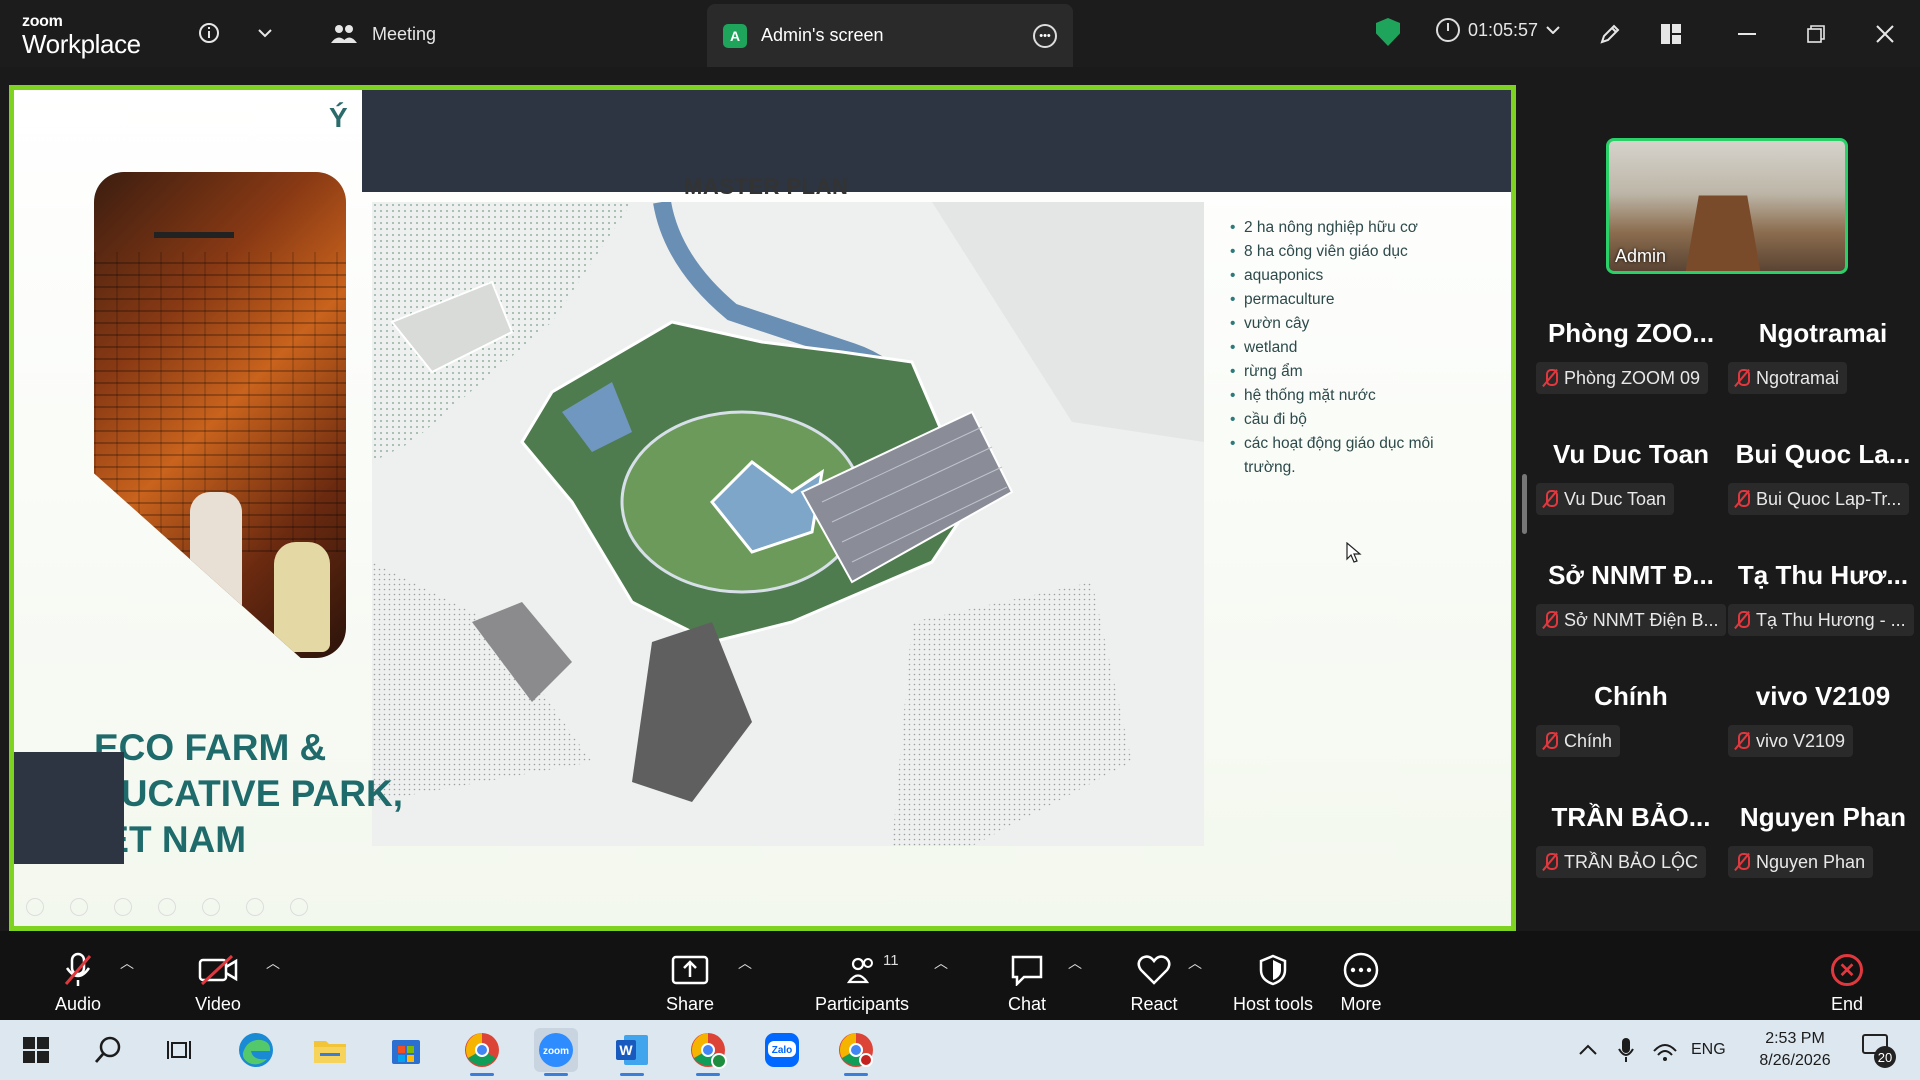  Describe the element at coordinates (1631, 696) in the screenshot. I see `participant-title: Chính` at that location.